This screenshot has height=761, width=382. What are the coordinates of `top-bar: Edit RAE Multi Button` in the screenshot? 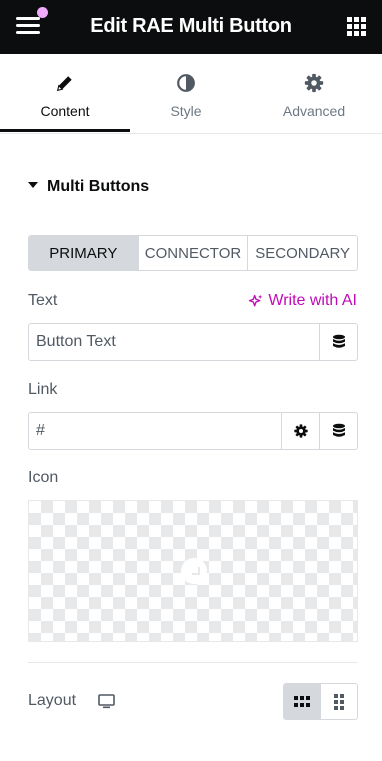 It's located at (191, 27).